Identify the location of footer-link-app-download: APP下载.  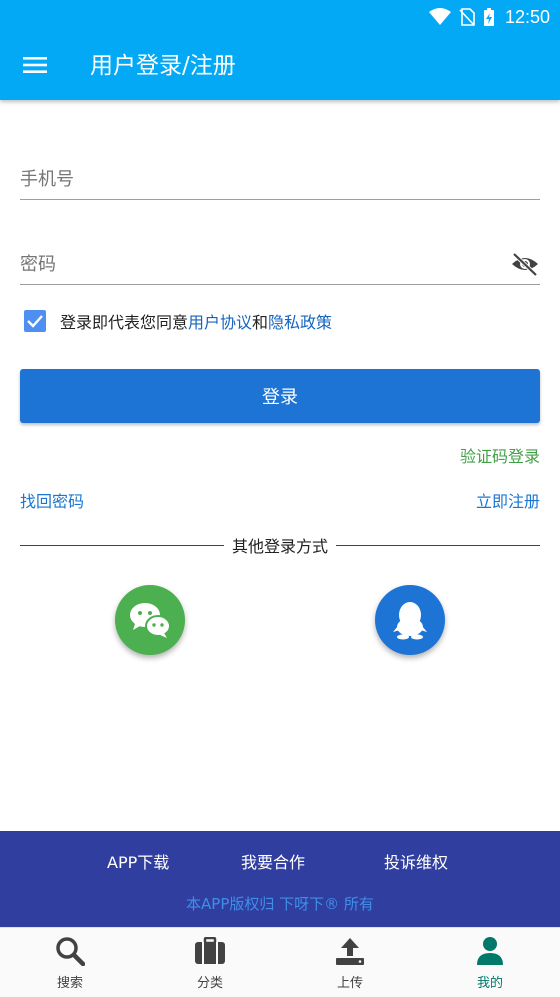
(138, 861).